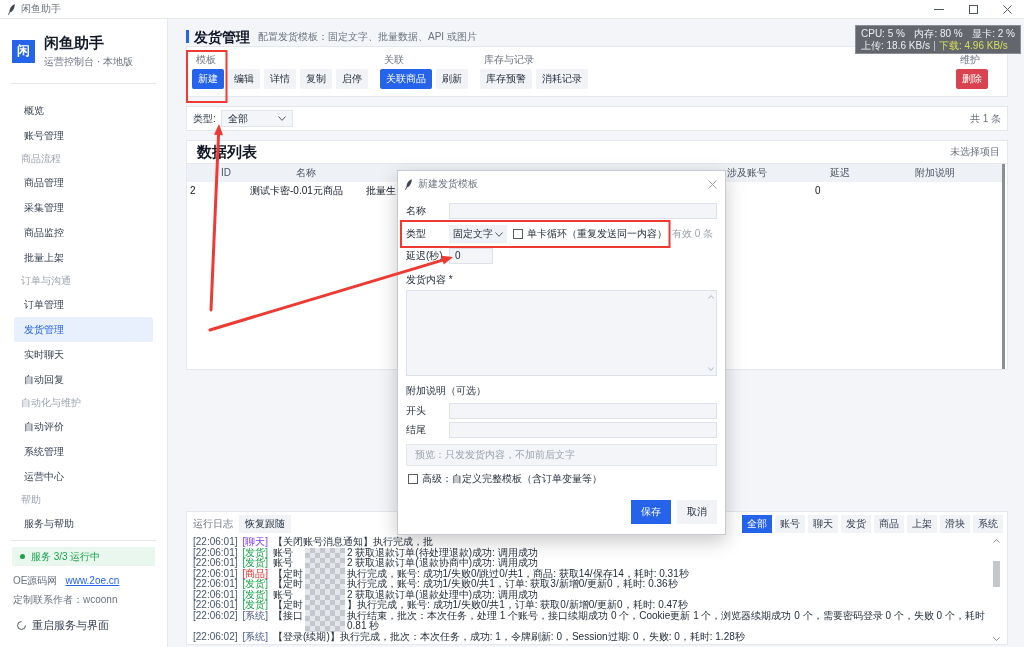  Describe the element at coordinates (442, 552) in the screenshot. I see `log-message: 2 获取退款订单(待处理退款)成功: 调用成功` at that location.